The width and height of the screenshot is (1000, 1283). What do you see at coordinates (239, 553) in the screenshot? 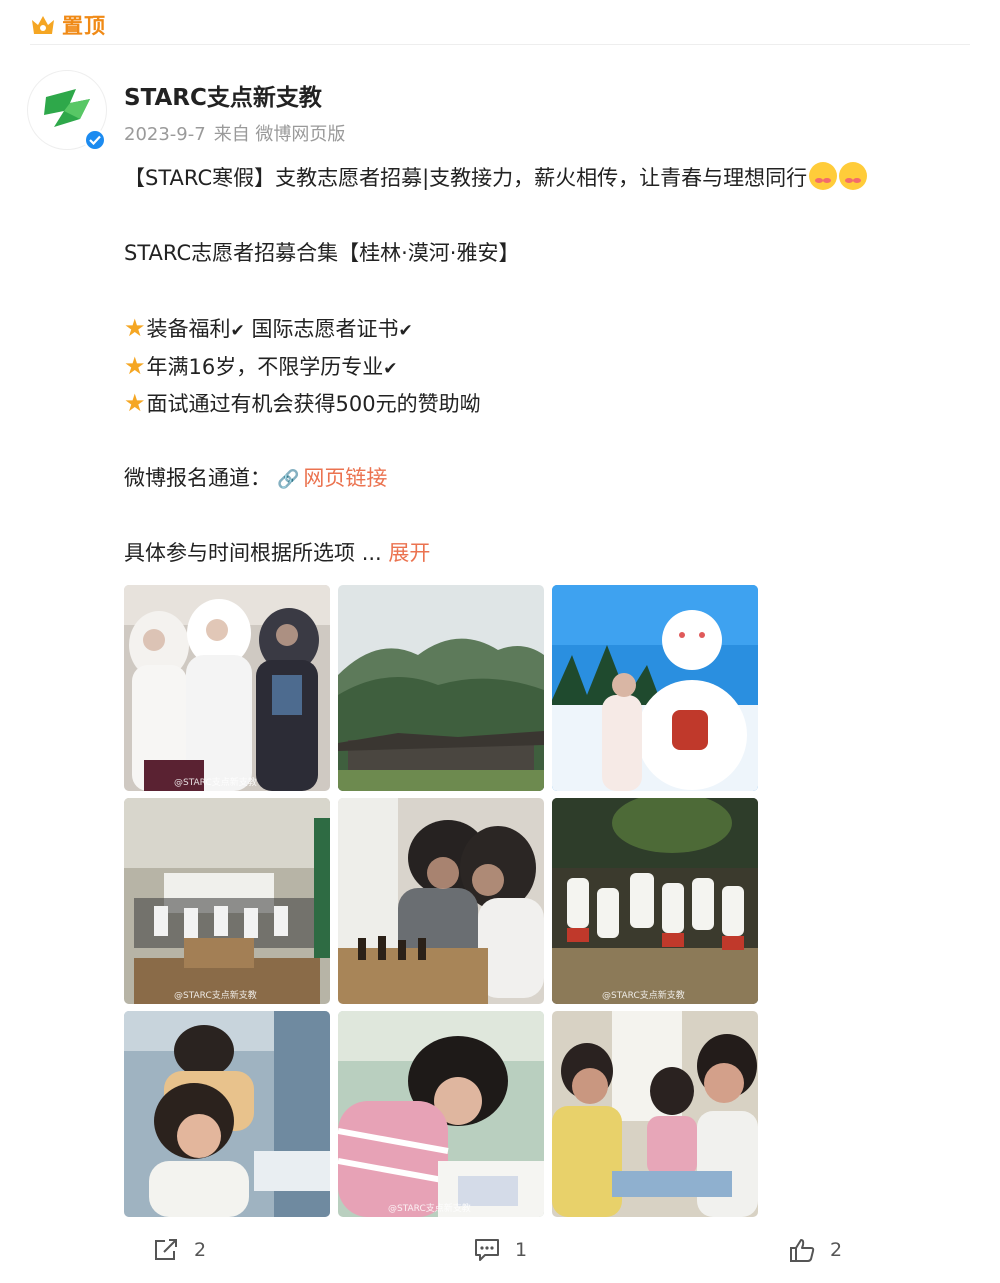
I see `time-text: 具体参与时间根据所选项` at bounding box center [239, 553].